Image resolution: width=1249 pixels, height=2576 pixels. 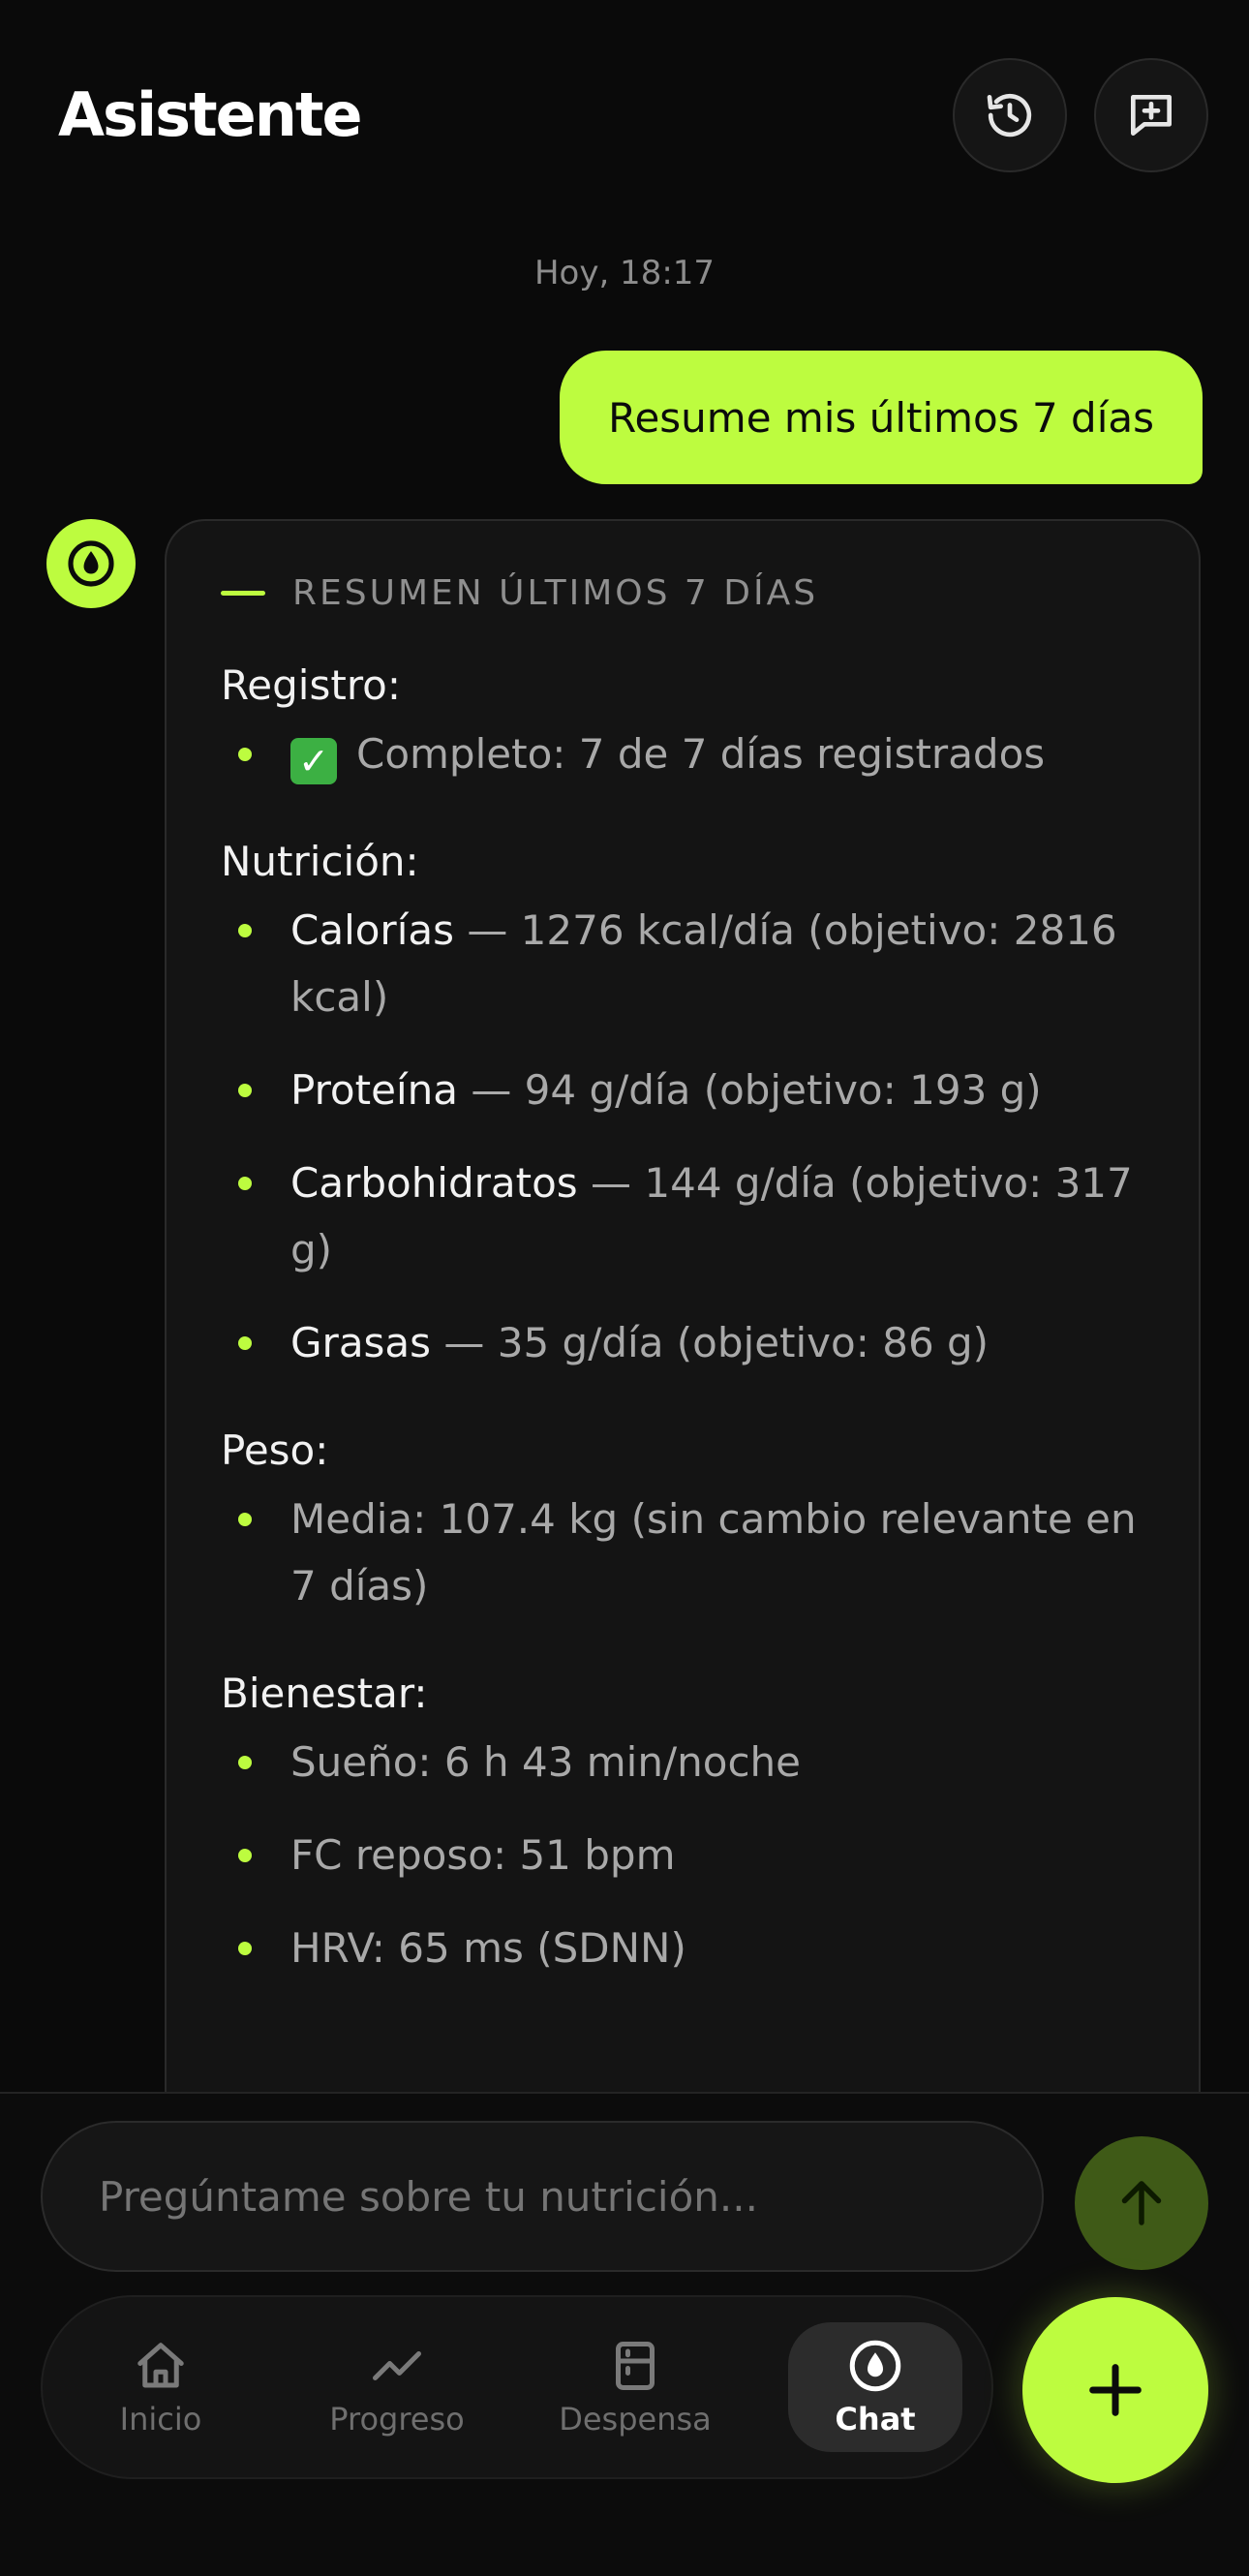 I want to click on message-timestamp: Hoy, 18:17, so click(x=624, y=273).